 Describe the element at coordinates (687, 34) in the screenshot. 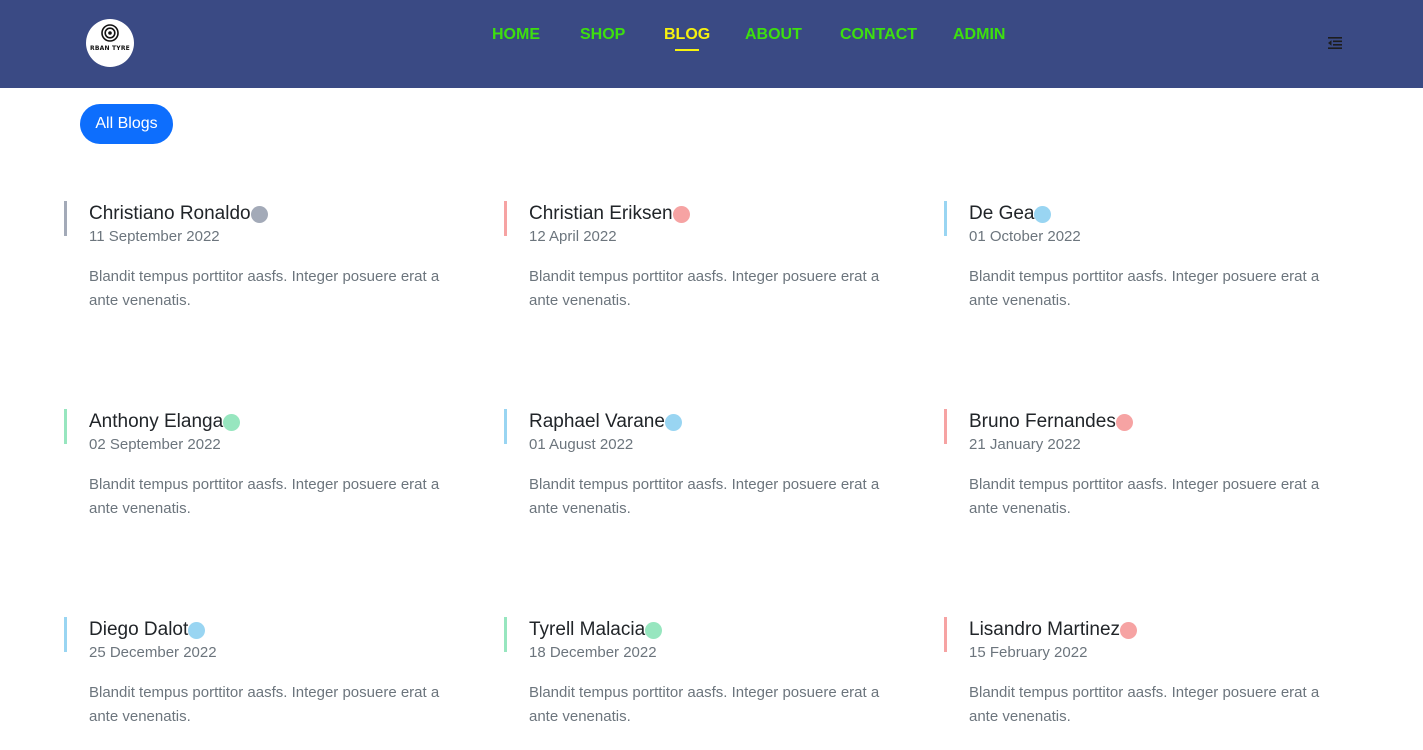

I see `nav-link-blog-label: BLOG` at that location.